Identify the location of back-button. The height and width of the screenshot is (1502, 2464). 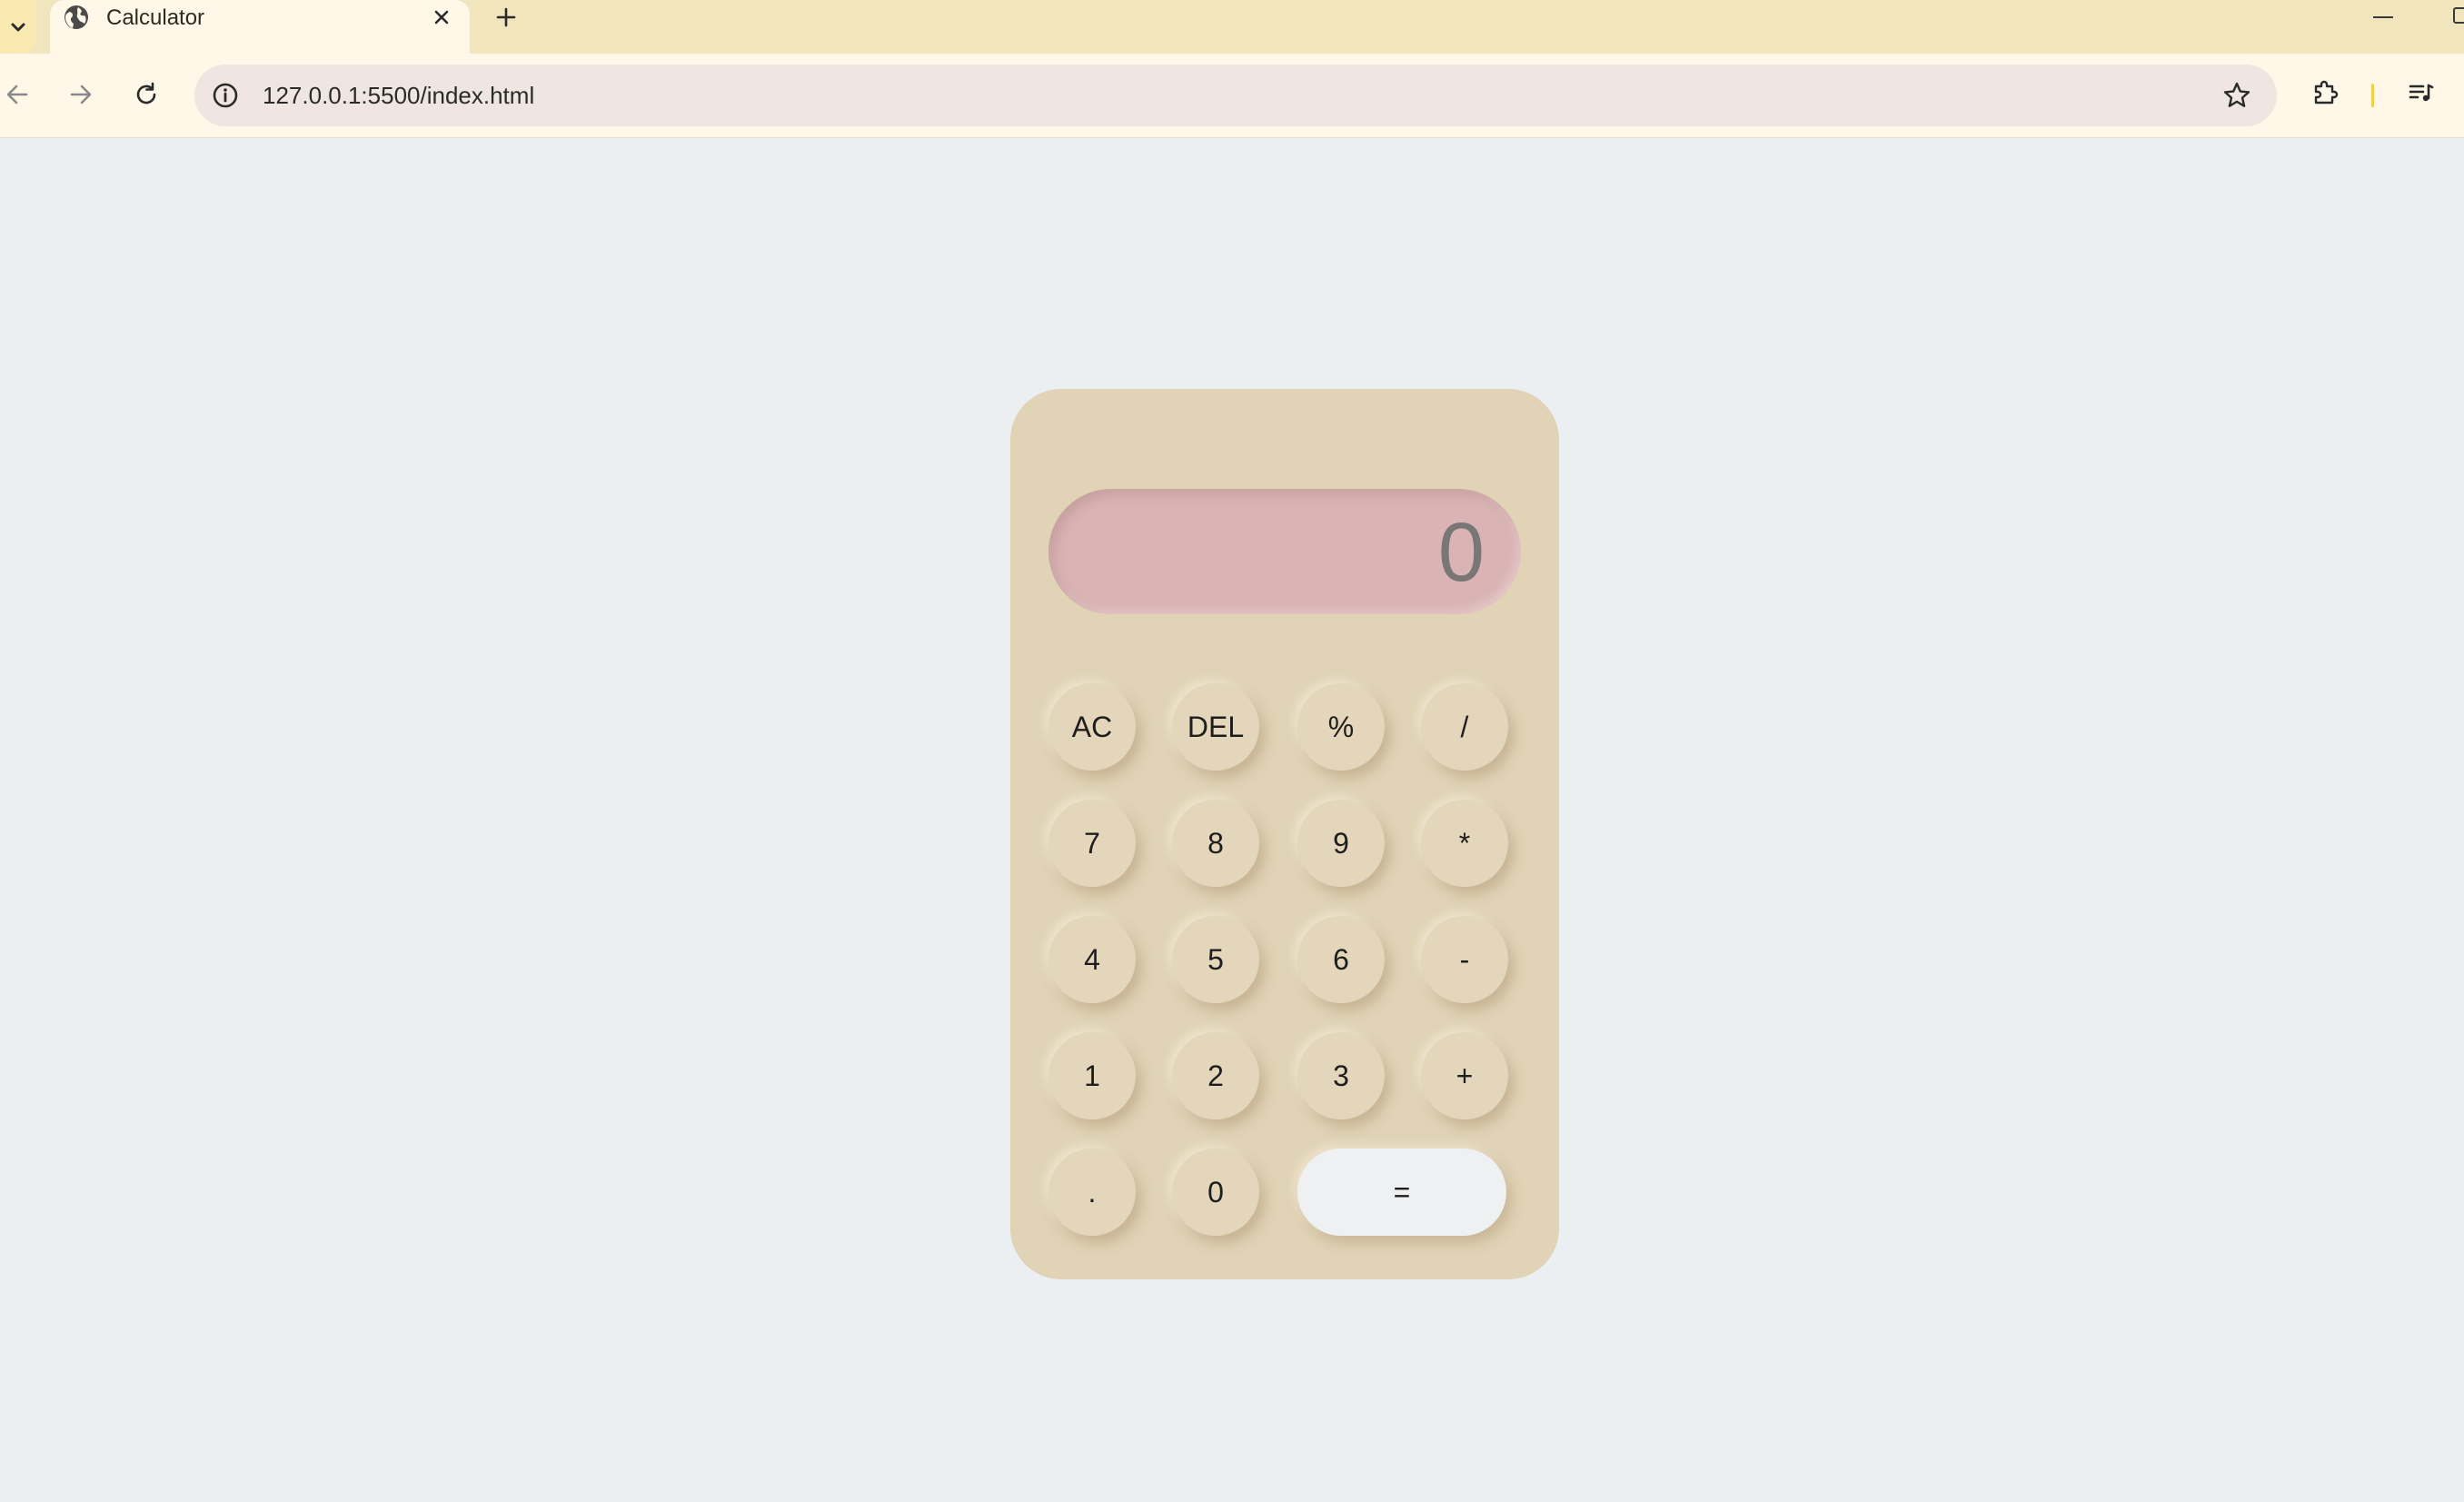
(19, 95).